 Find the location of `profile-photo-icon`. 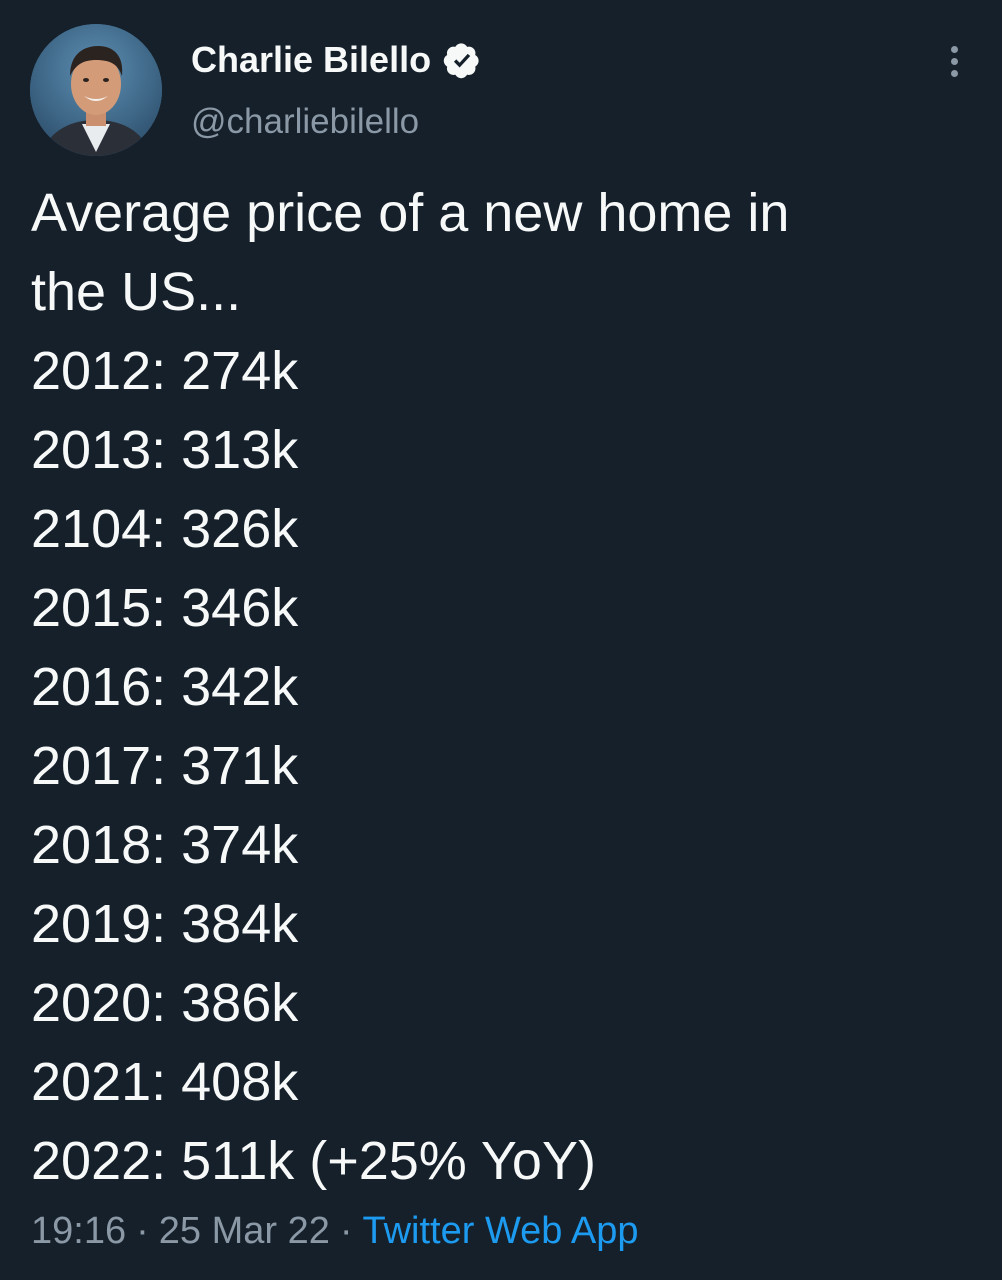

profile-photo-icon is located at coordinates (96, 90).